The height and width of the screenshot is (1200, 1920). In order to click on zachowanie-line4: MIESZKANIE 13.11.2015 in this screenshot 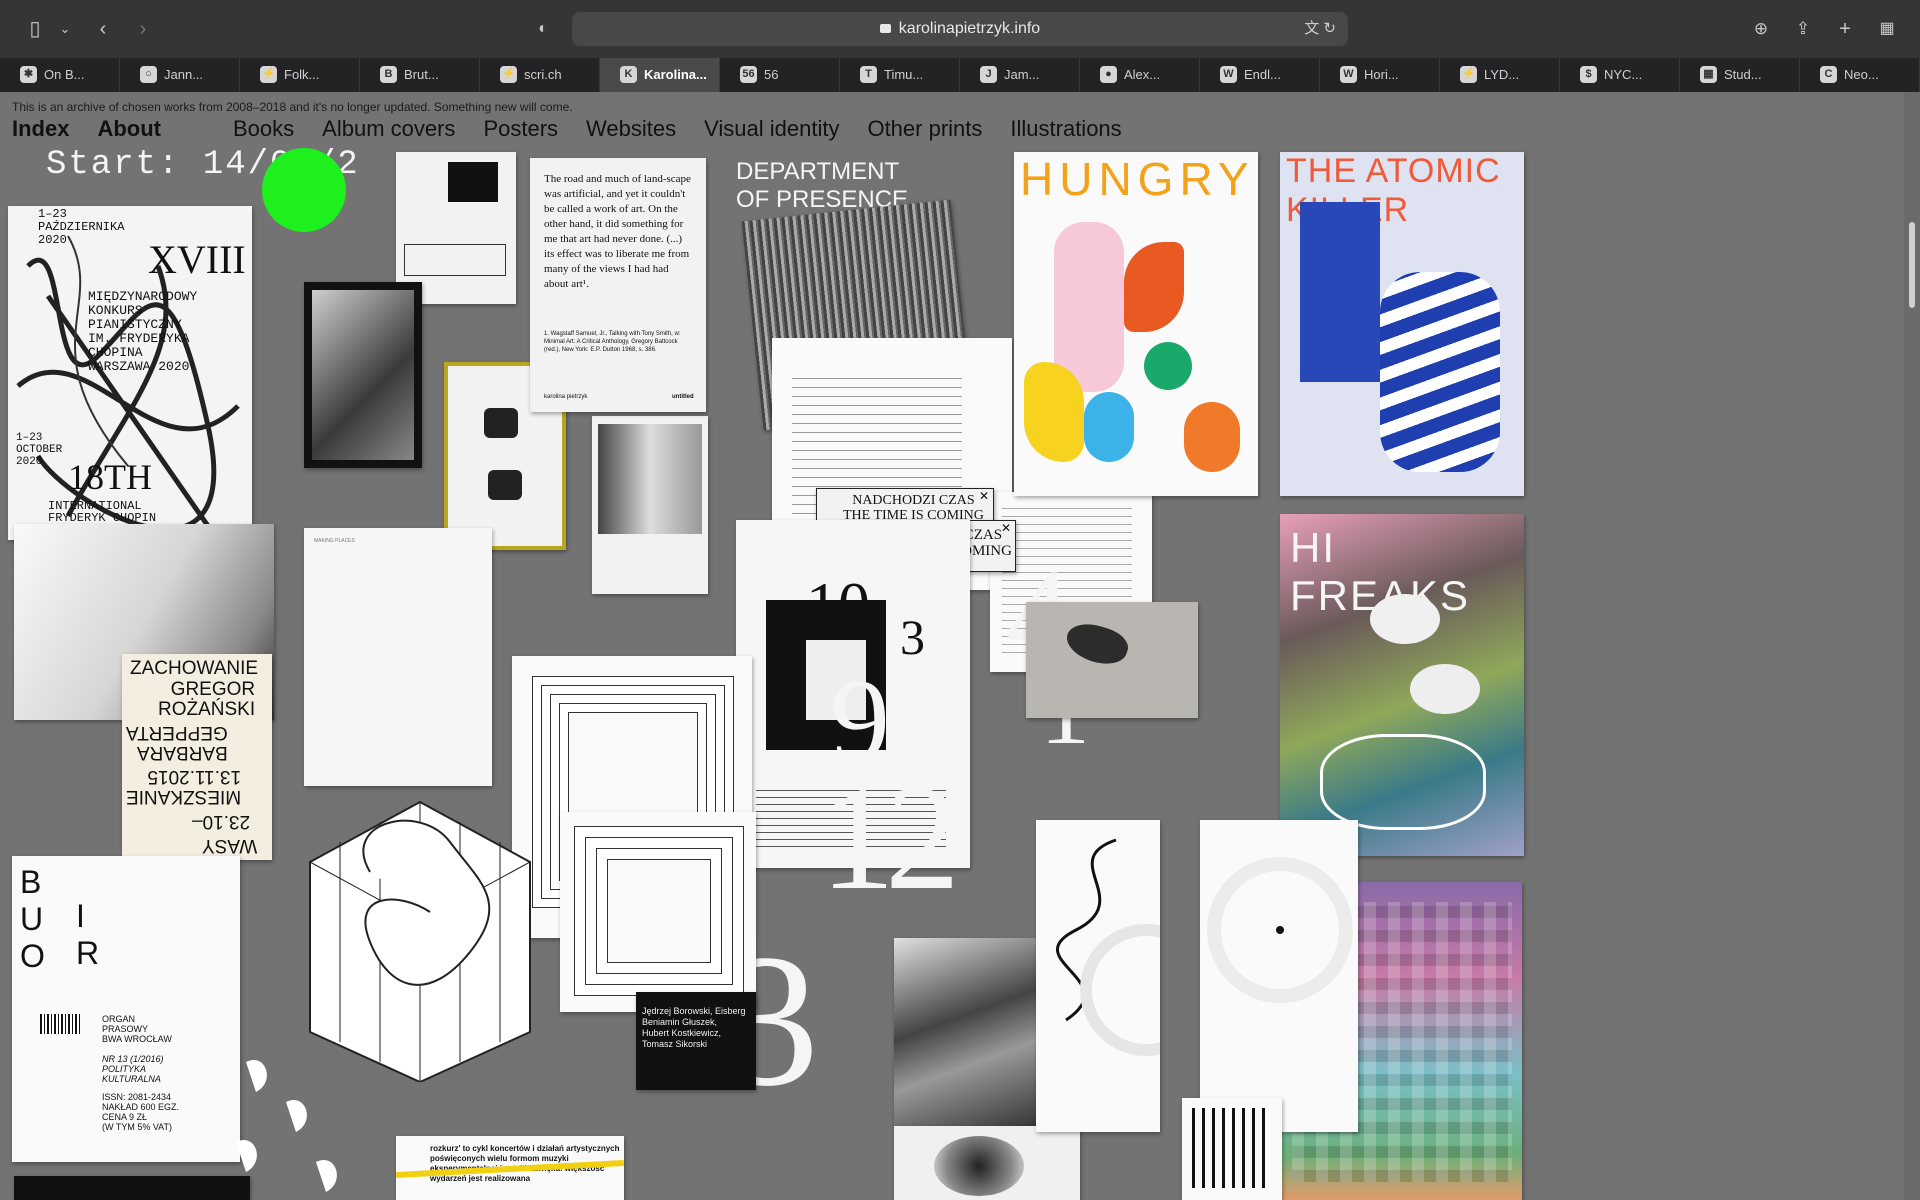, I will do `click(184, 786)`.